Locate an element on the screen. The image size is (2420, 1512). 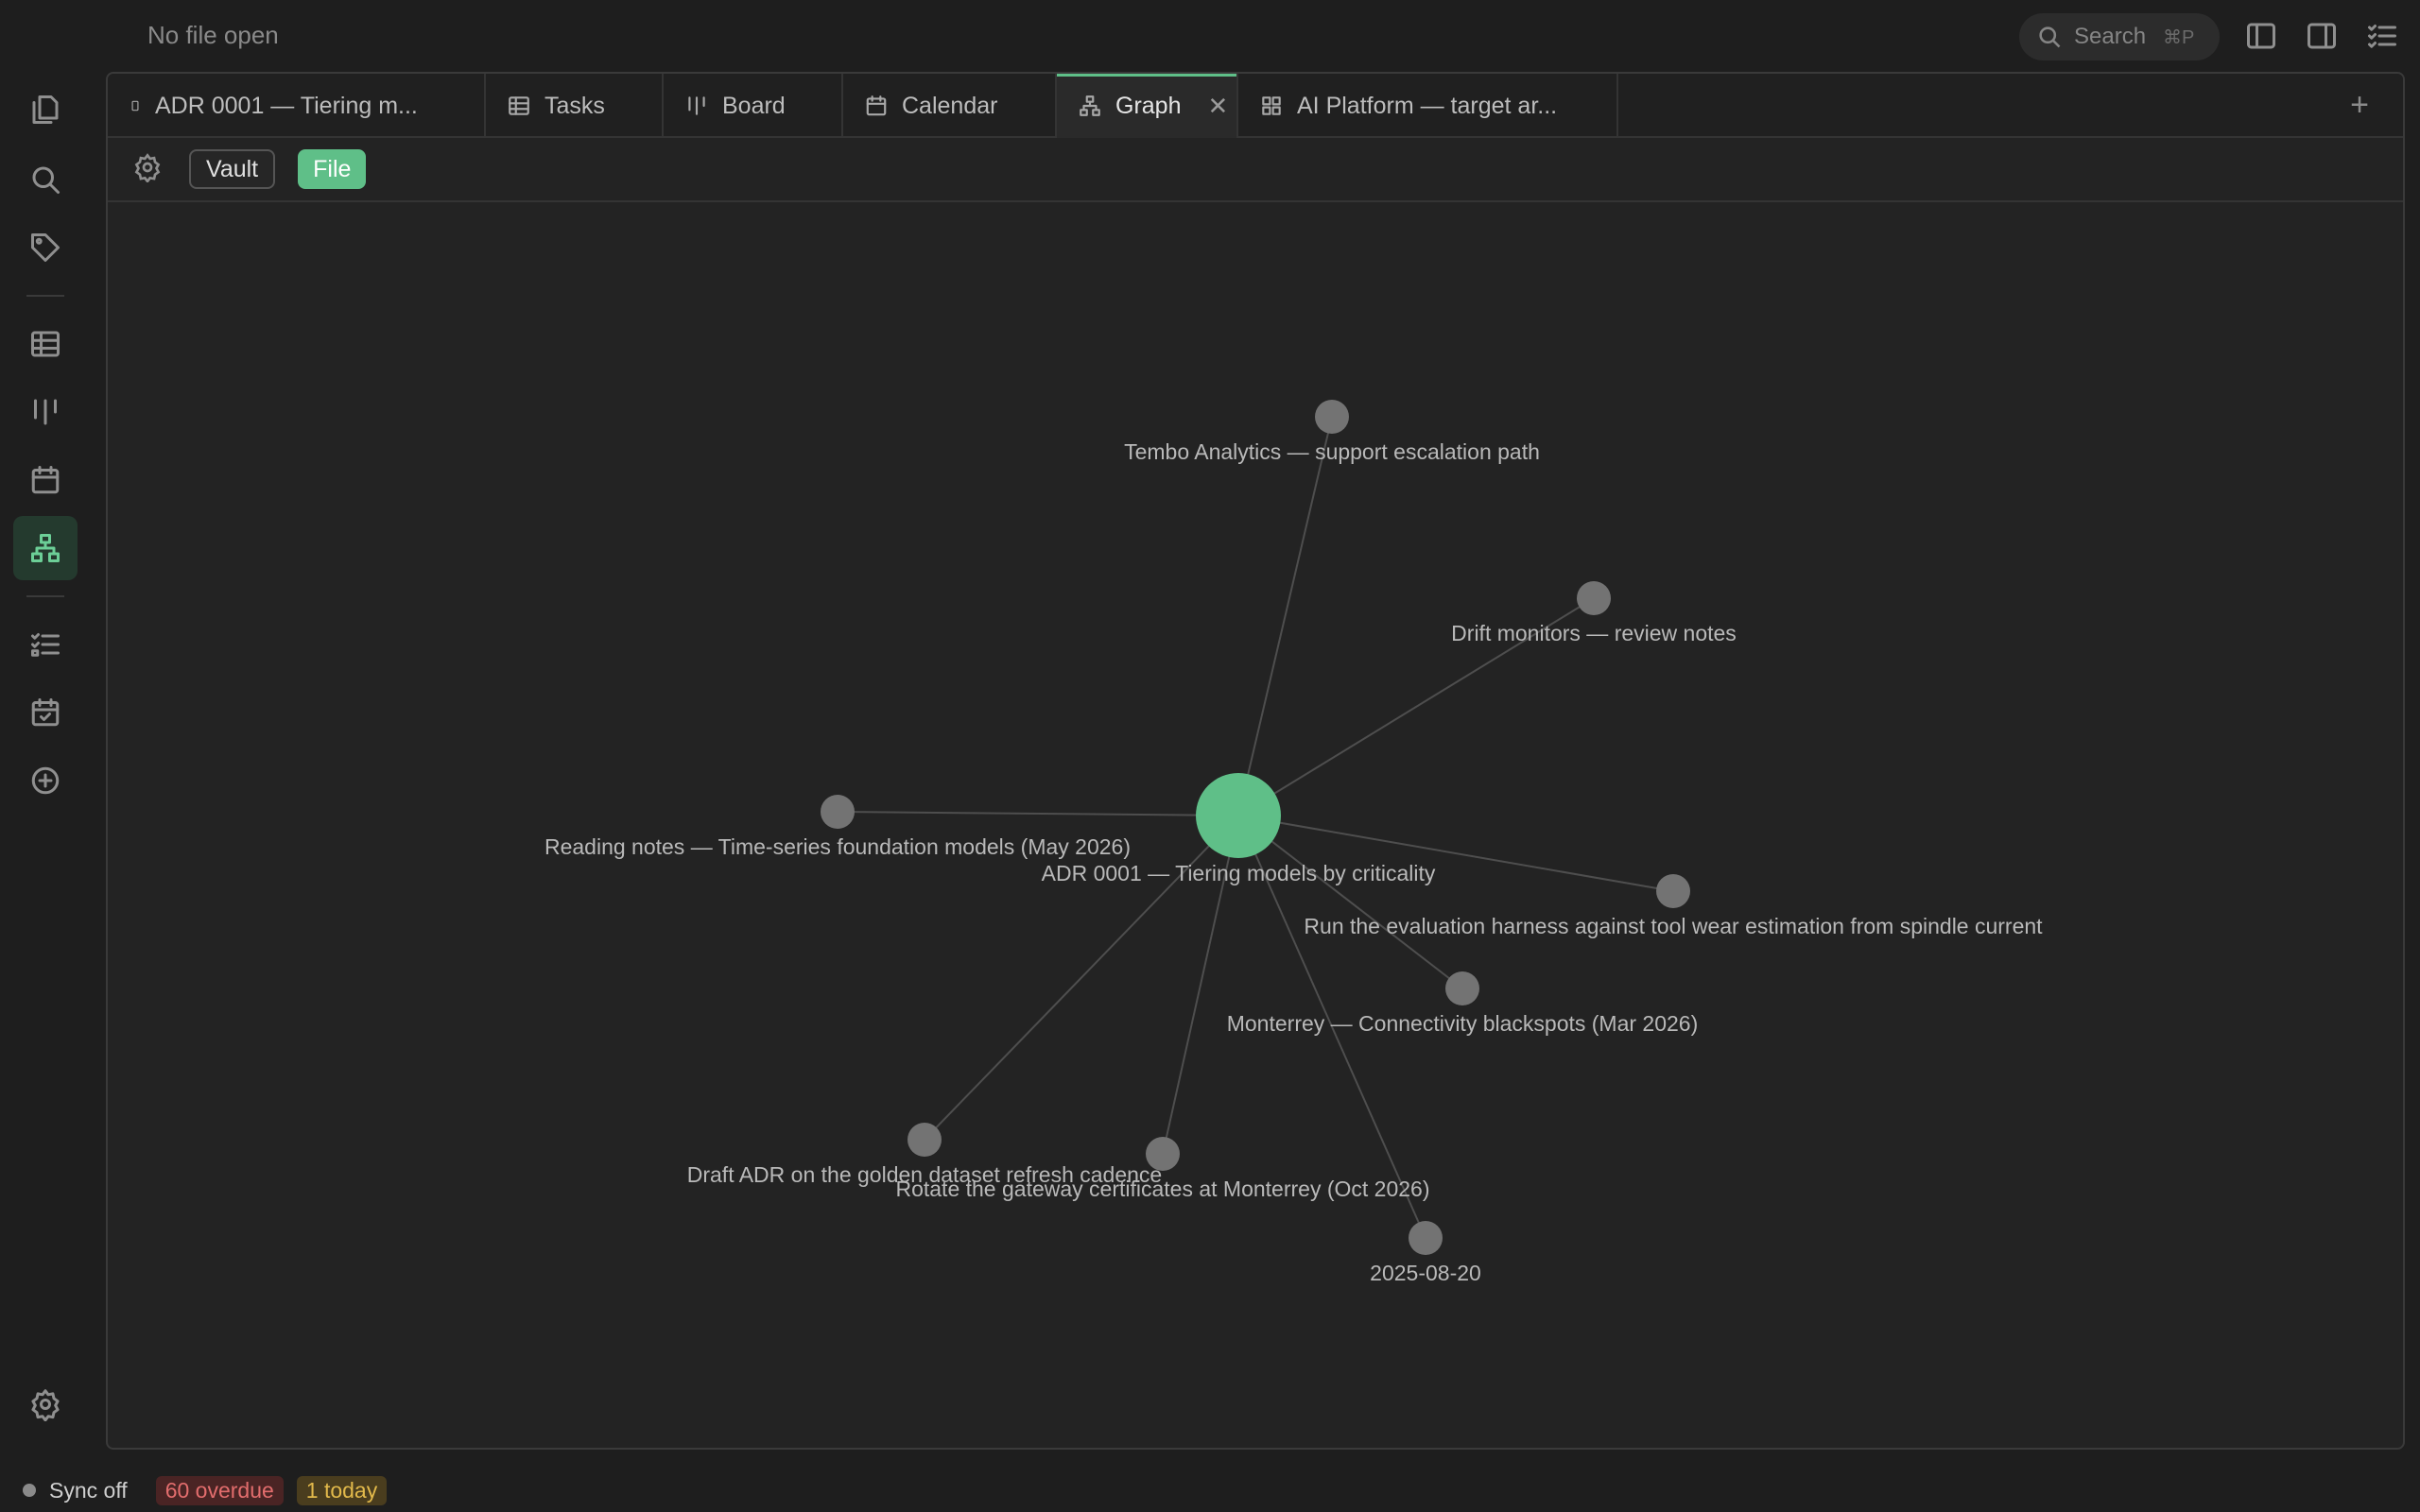
tab-label: Graph is located at coordinates (1148, 105).